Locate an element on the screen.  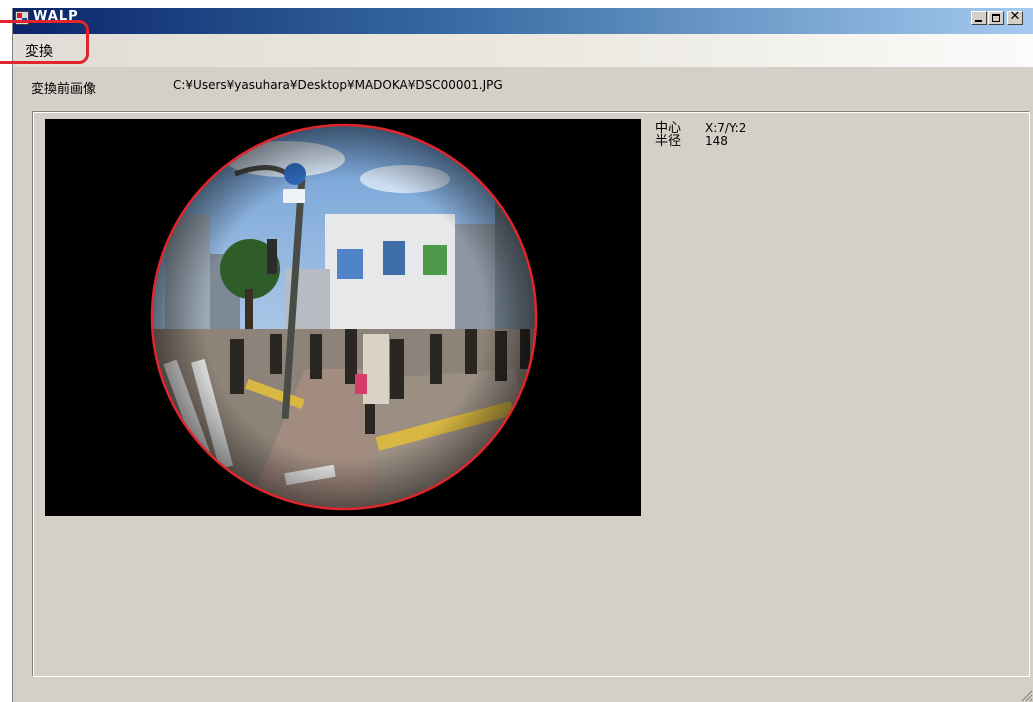
menu-bar: 変換 is located at coordinates (523, 50).